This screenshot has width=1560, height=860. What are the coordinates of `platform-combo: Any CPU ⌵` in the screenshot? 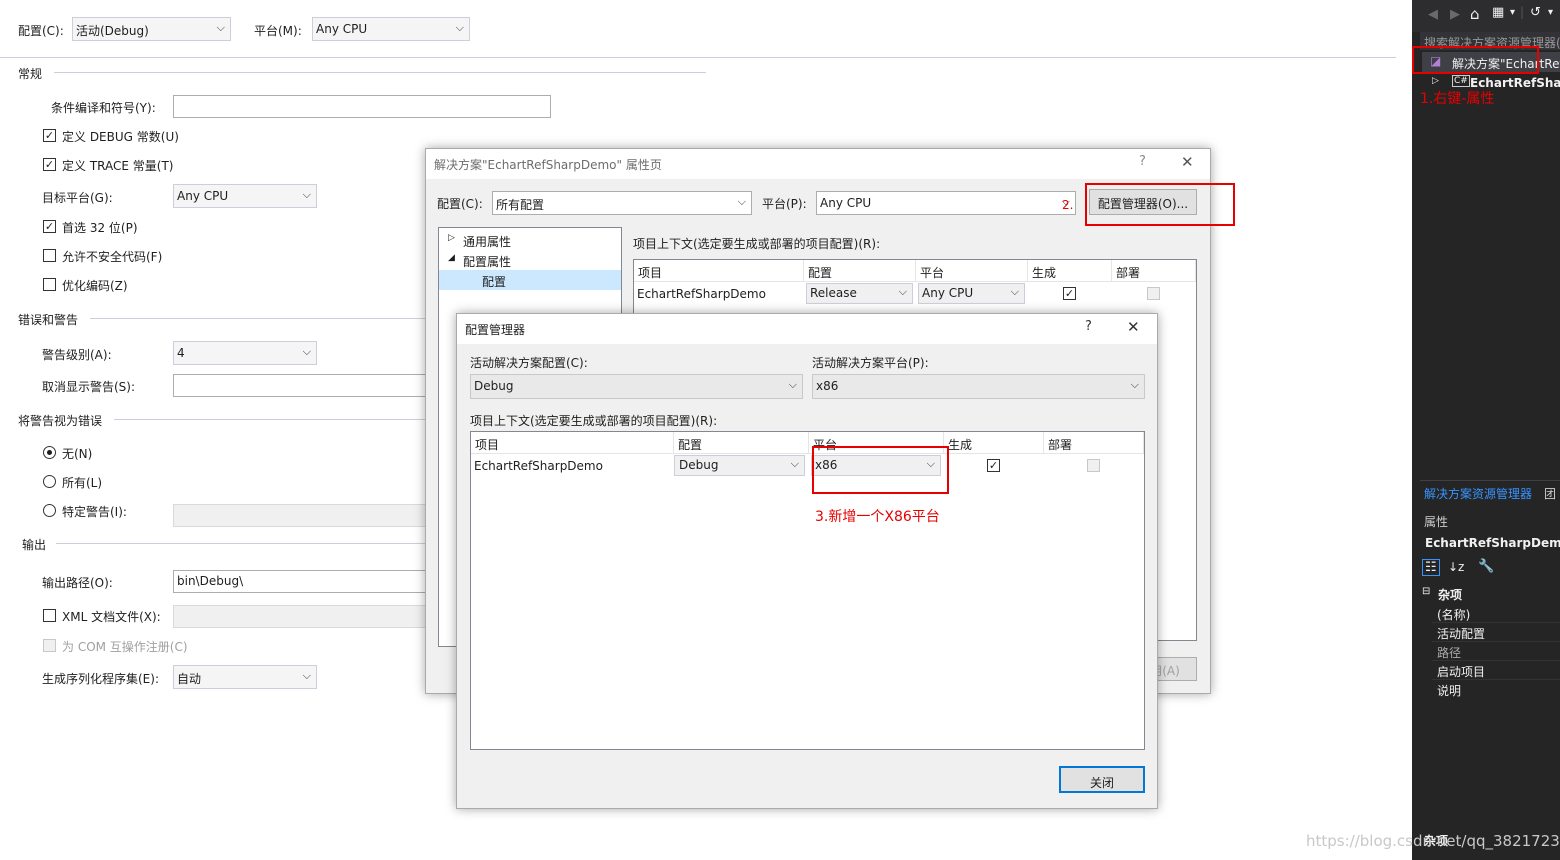 It's located at (391, 29).